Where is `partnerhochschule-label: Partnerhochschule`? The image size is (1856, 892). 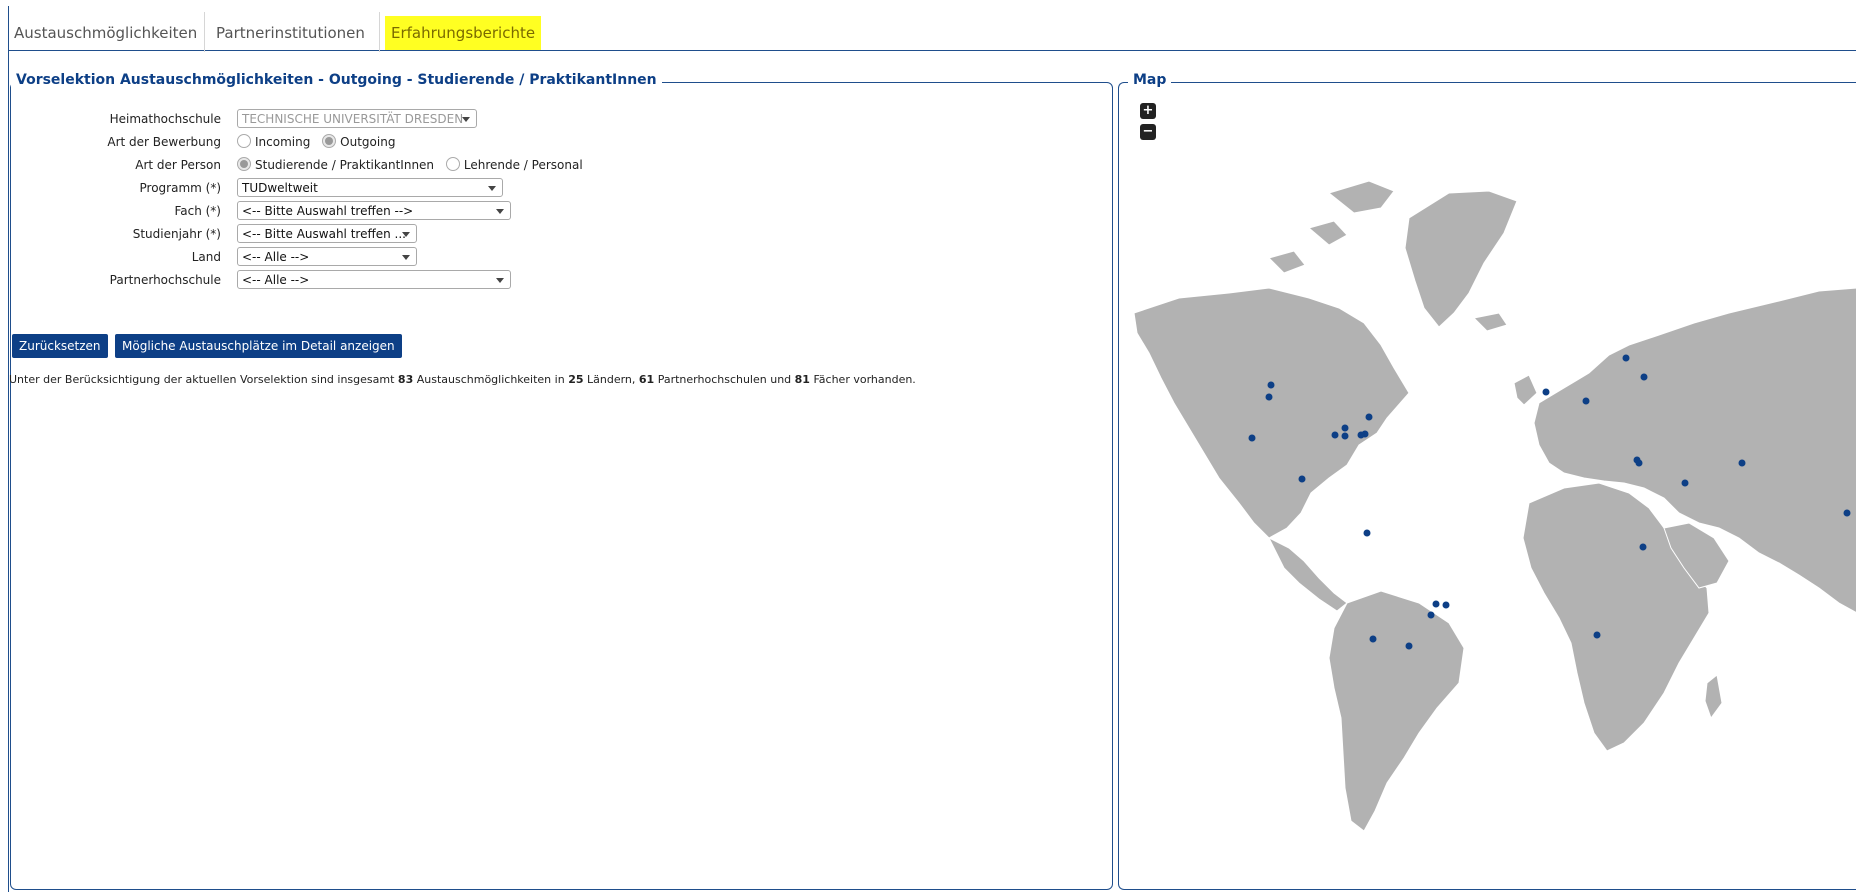
partnerhochschule-label: Partnerhochschule is located at coordinates (165, 280).